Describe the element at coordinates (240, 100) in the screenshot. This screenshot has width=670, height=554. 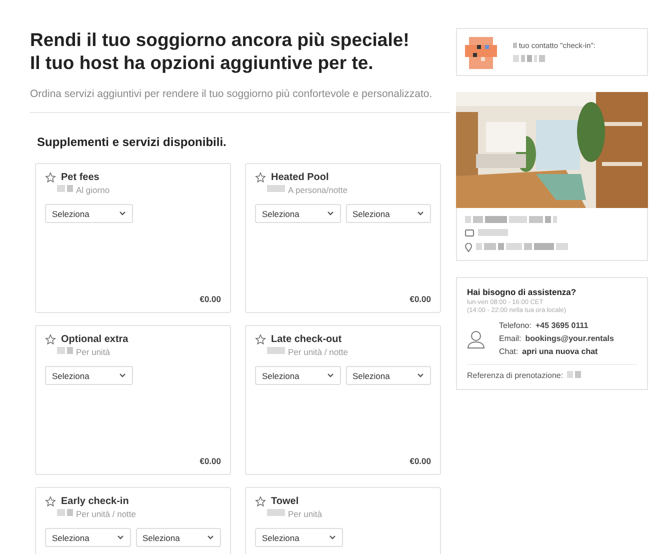
I see `page-subtitle: Ordina servizi aggiuntivi per rendere il tuo soggiorno più confortevole e personalizzato.` at that location.